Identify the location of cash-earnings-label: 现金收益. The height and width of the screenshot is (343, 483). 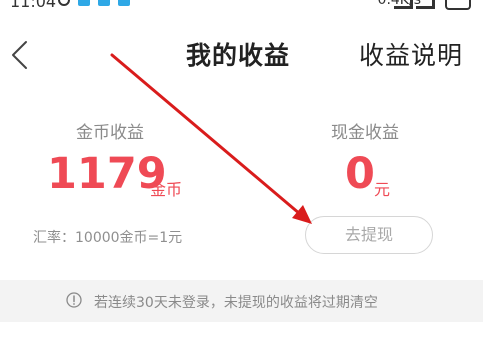
(365, 133).